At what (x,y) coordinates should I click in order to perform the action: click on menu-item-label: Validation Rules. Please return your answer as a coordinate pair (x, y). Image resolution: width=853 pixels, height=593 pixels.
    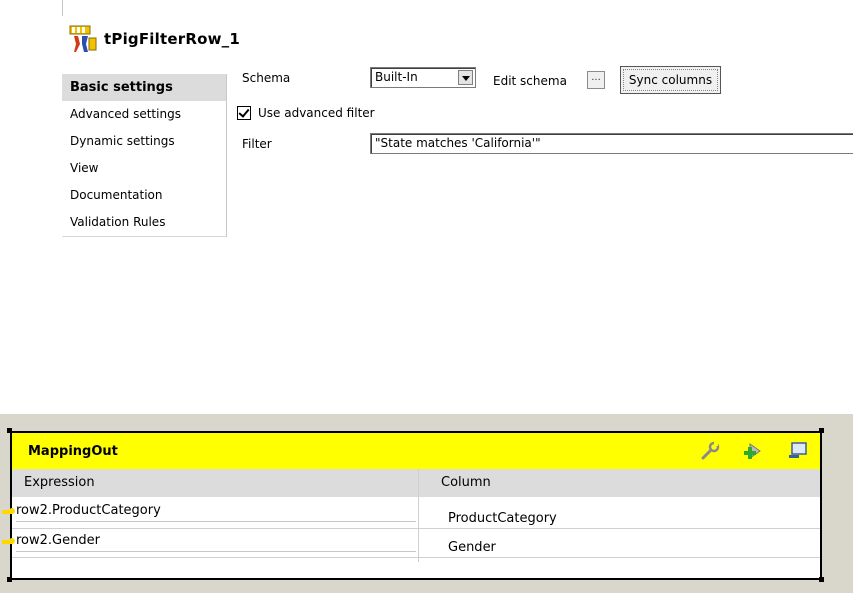
    Looking at the image, I should click on (118, 222).